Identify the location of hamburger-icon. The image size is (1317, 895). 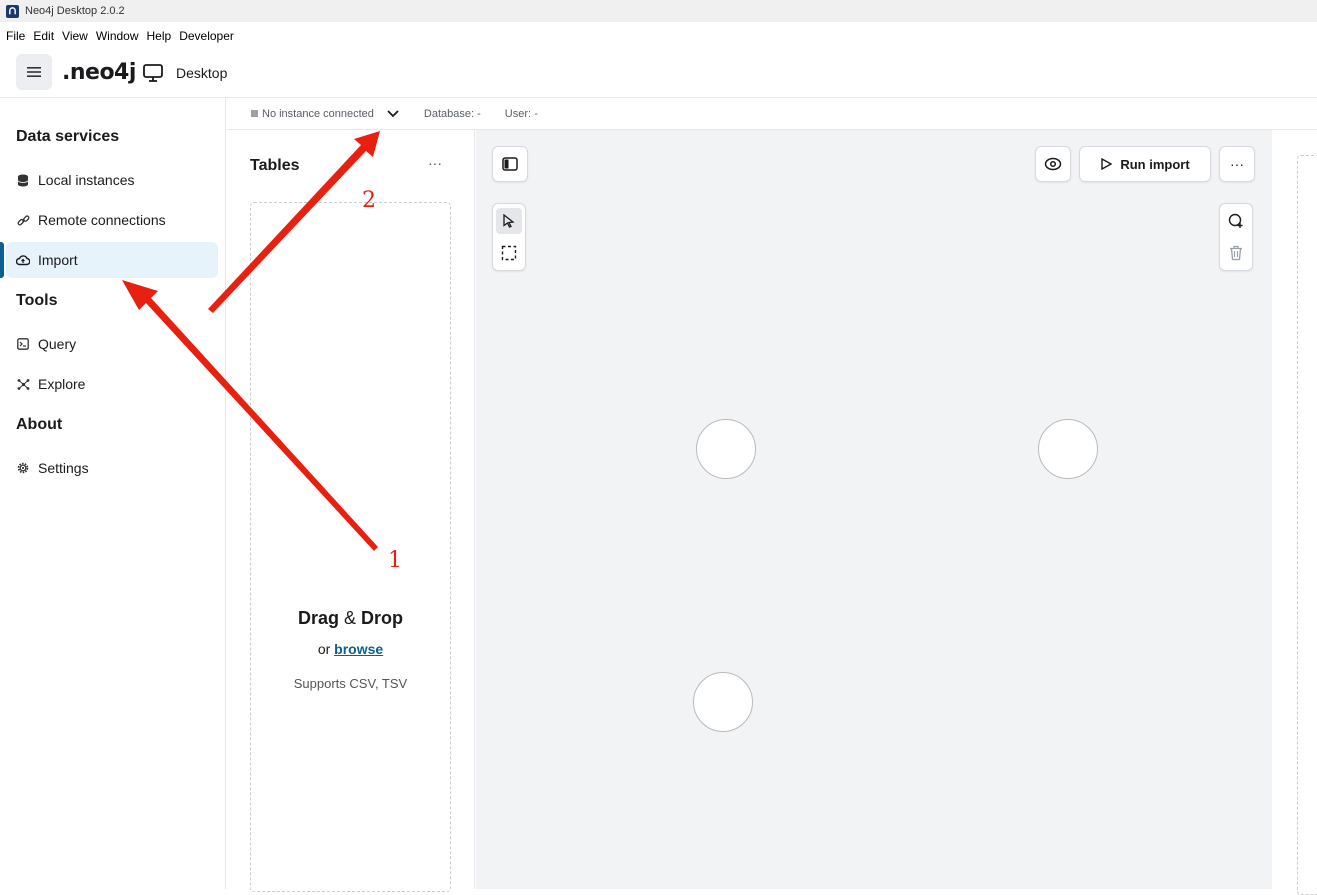
(34, 72).